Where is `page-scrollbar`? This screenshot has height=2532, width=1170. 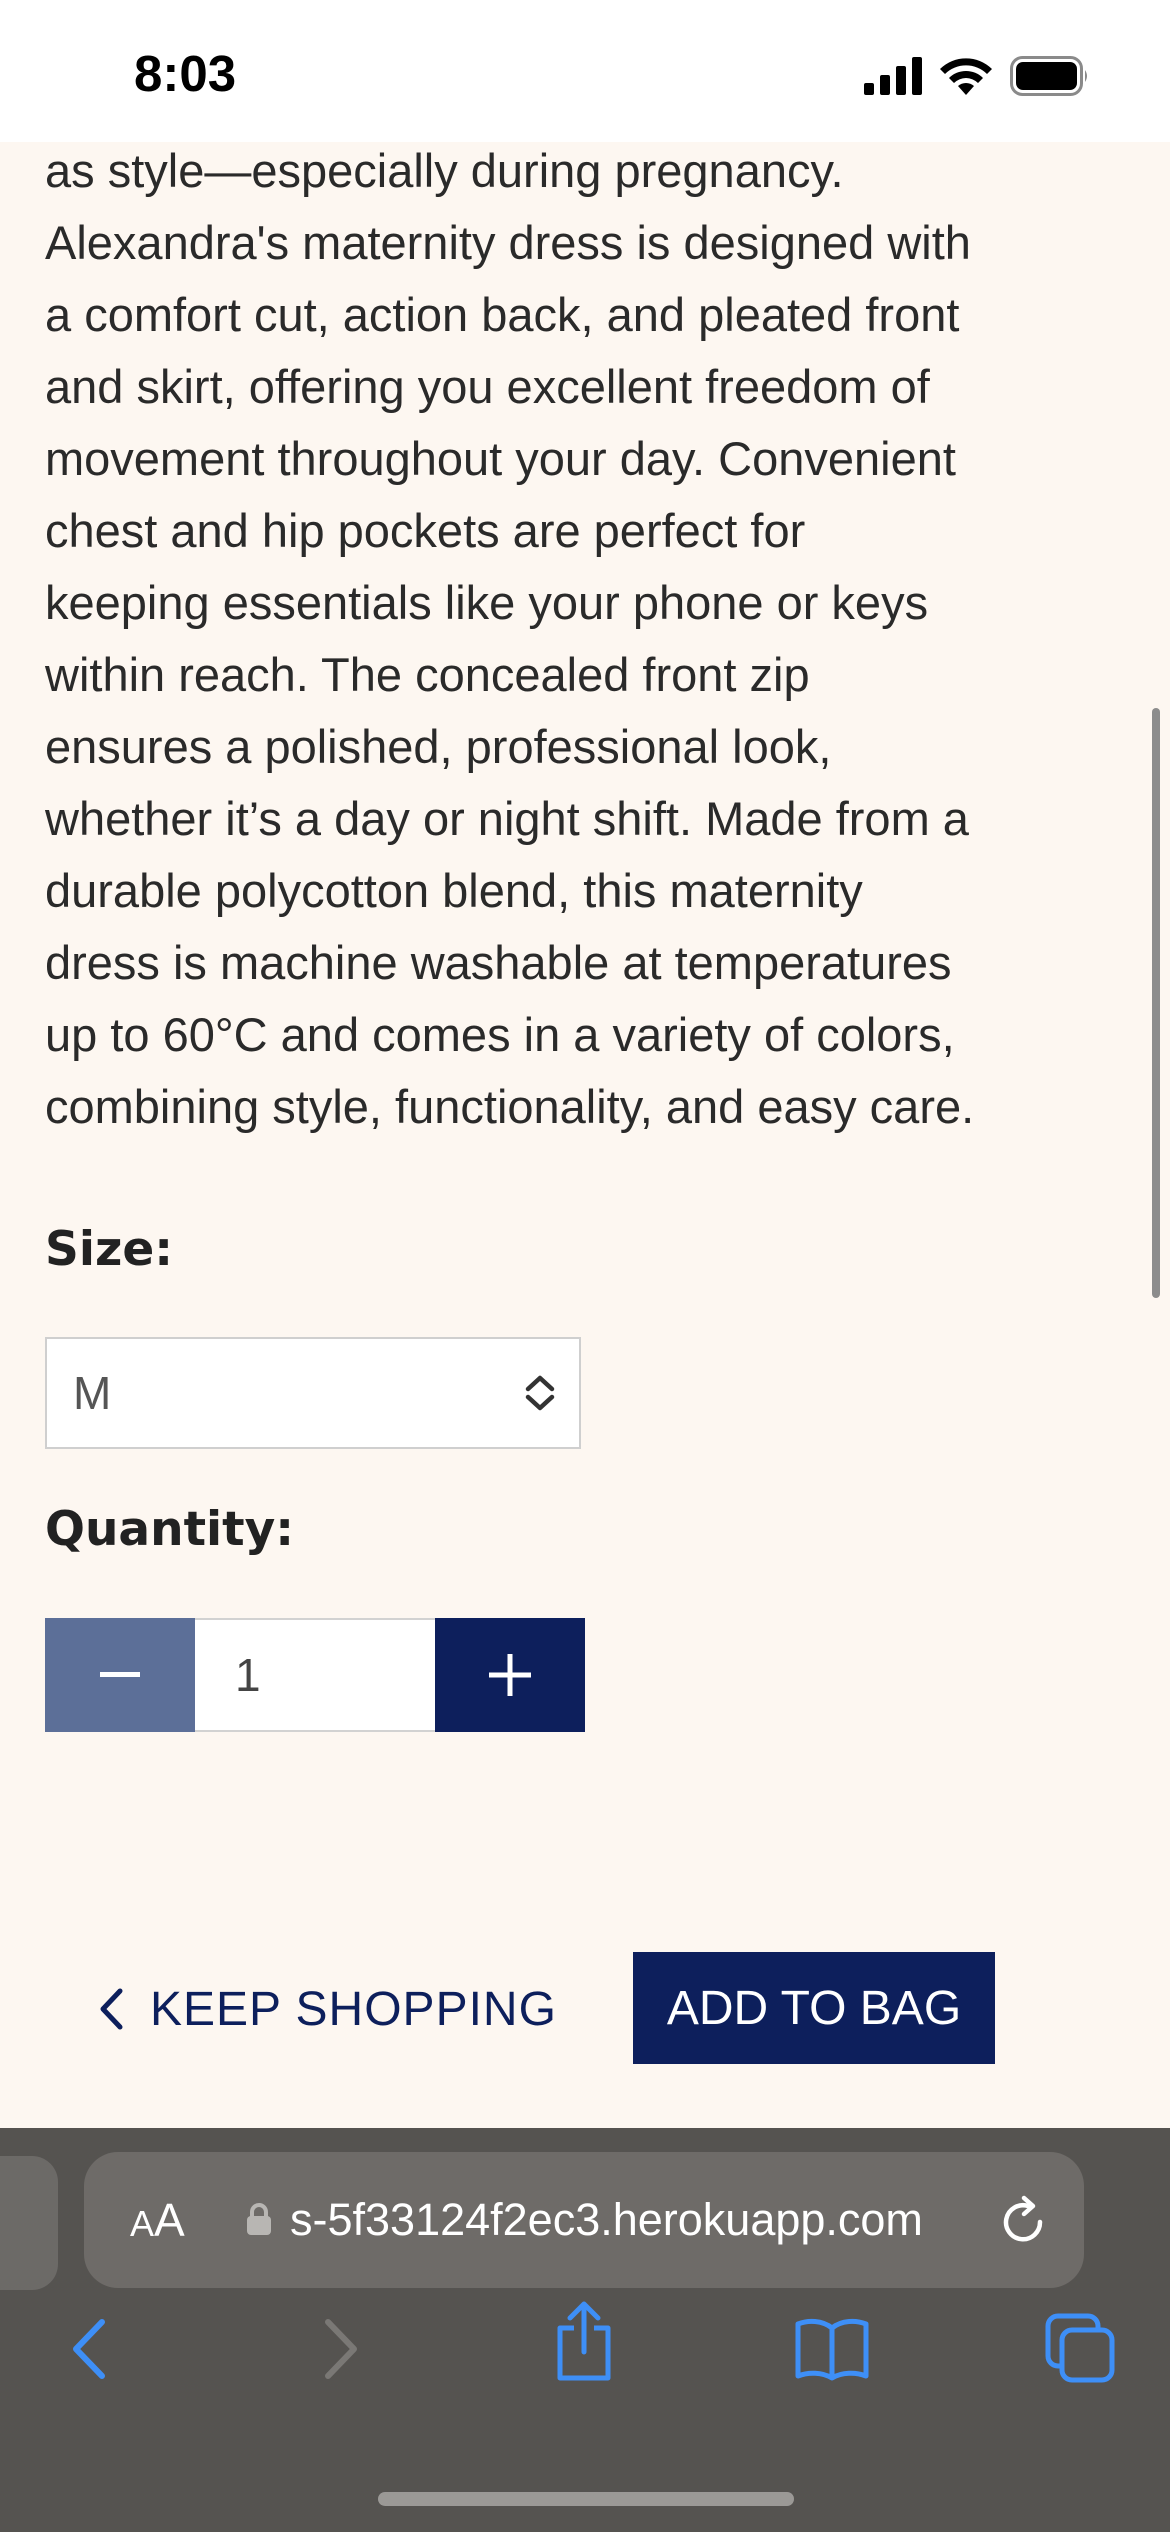 page-scrollbar is located at coordinates (1156, 1003).